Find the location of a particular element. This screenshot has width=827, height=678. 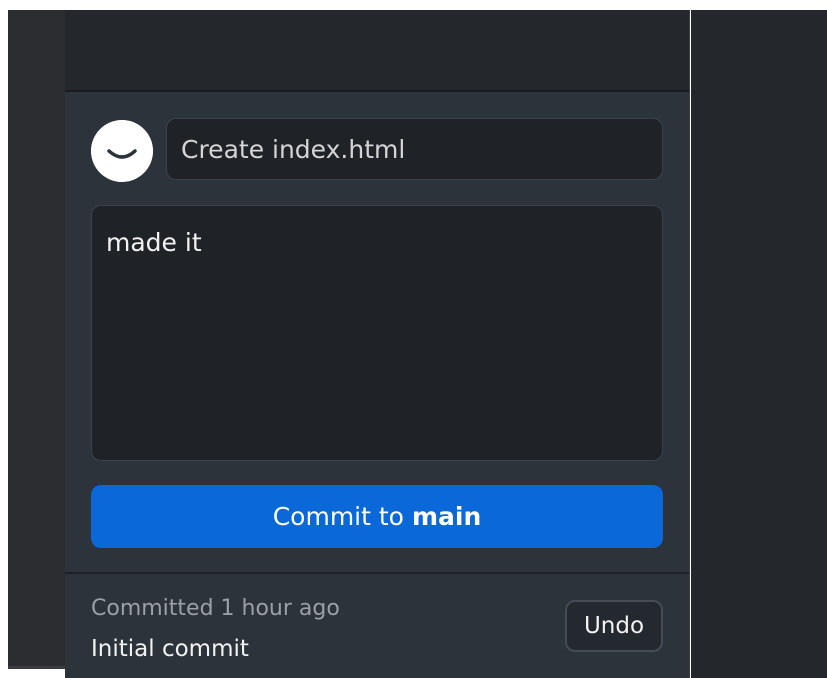

commit-branch-name: main is located at coordinates (446, 516).